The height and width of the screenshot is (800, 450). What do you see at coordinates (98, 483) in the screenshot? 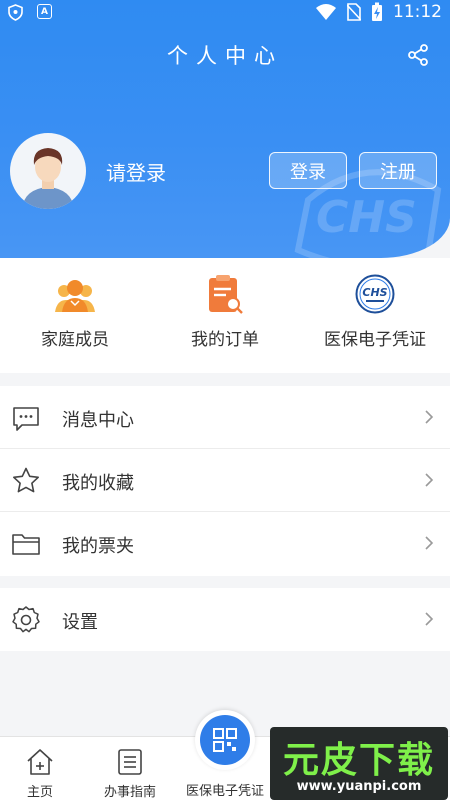
I see `menu-item-label: 我的收藏` at bounding box center [98, 483].